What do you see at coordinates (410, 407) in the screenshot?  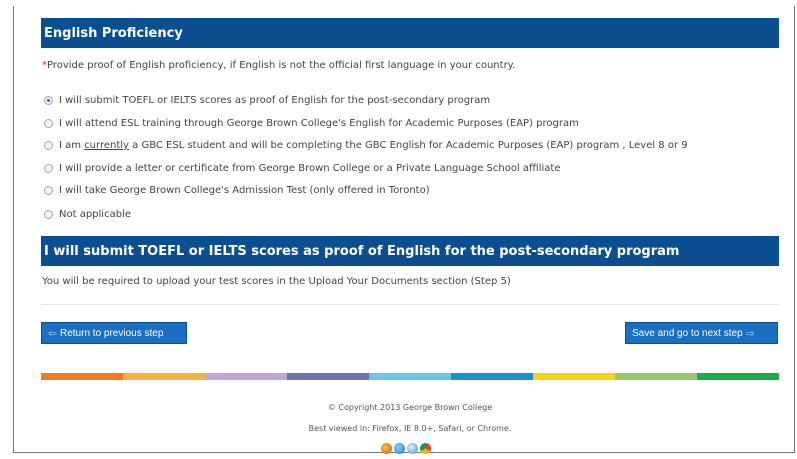 I see `copyright-text: © Copyright 2013 George Brown College` at bounding box center [410, 407].